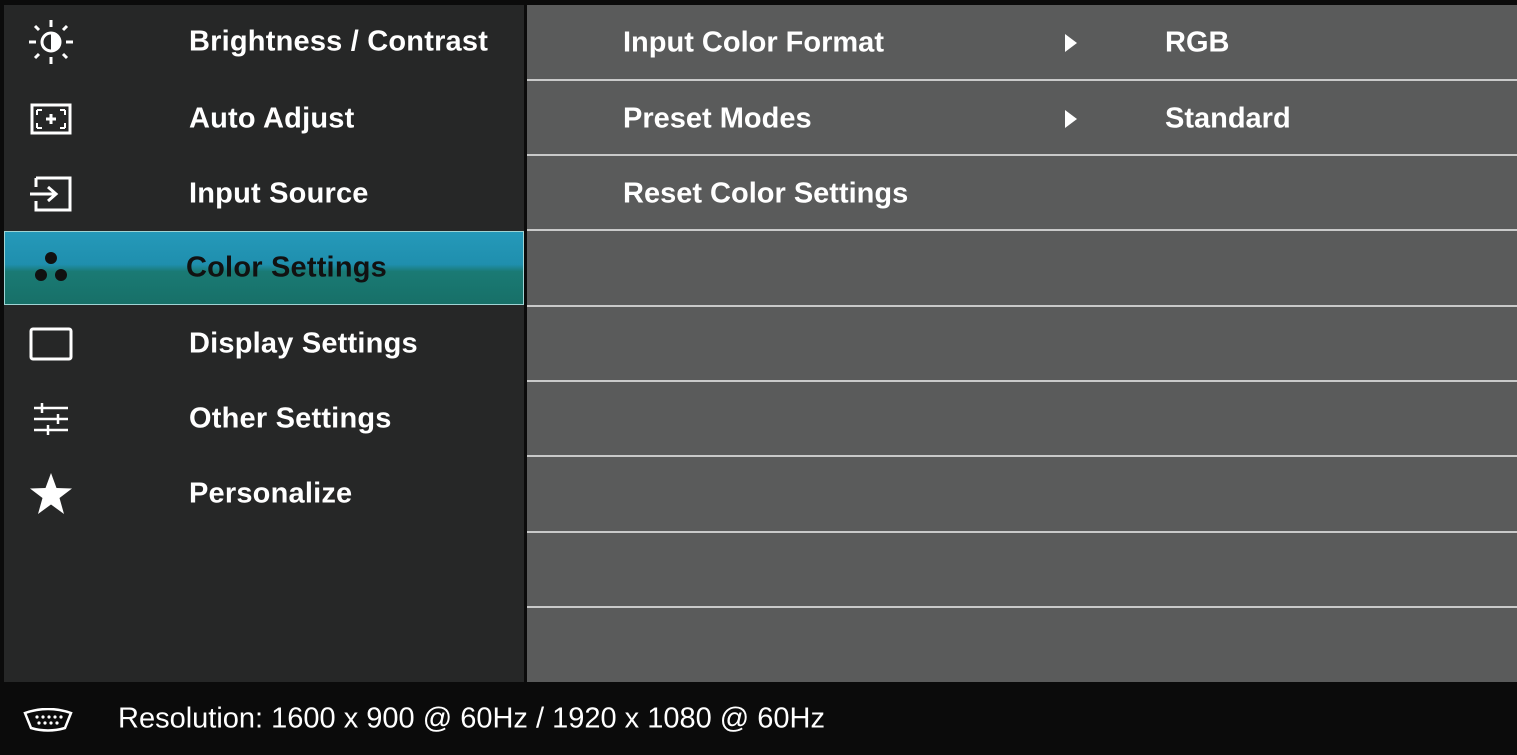 Image resolution: width=1517 pixels, height=755 pixels. What do you see at coordinates (1197, 42) in the screenshot?
I see `submenu-row-value: RGB` at bounding box center [1197, 42].